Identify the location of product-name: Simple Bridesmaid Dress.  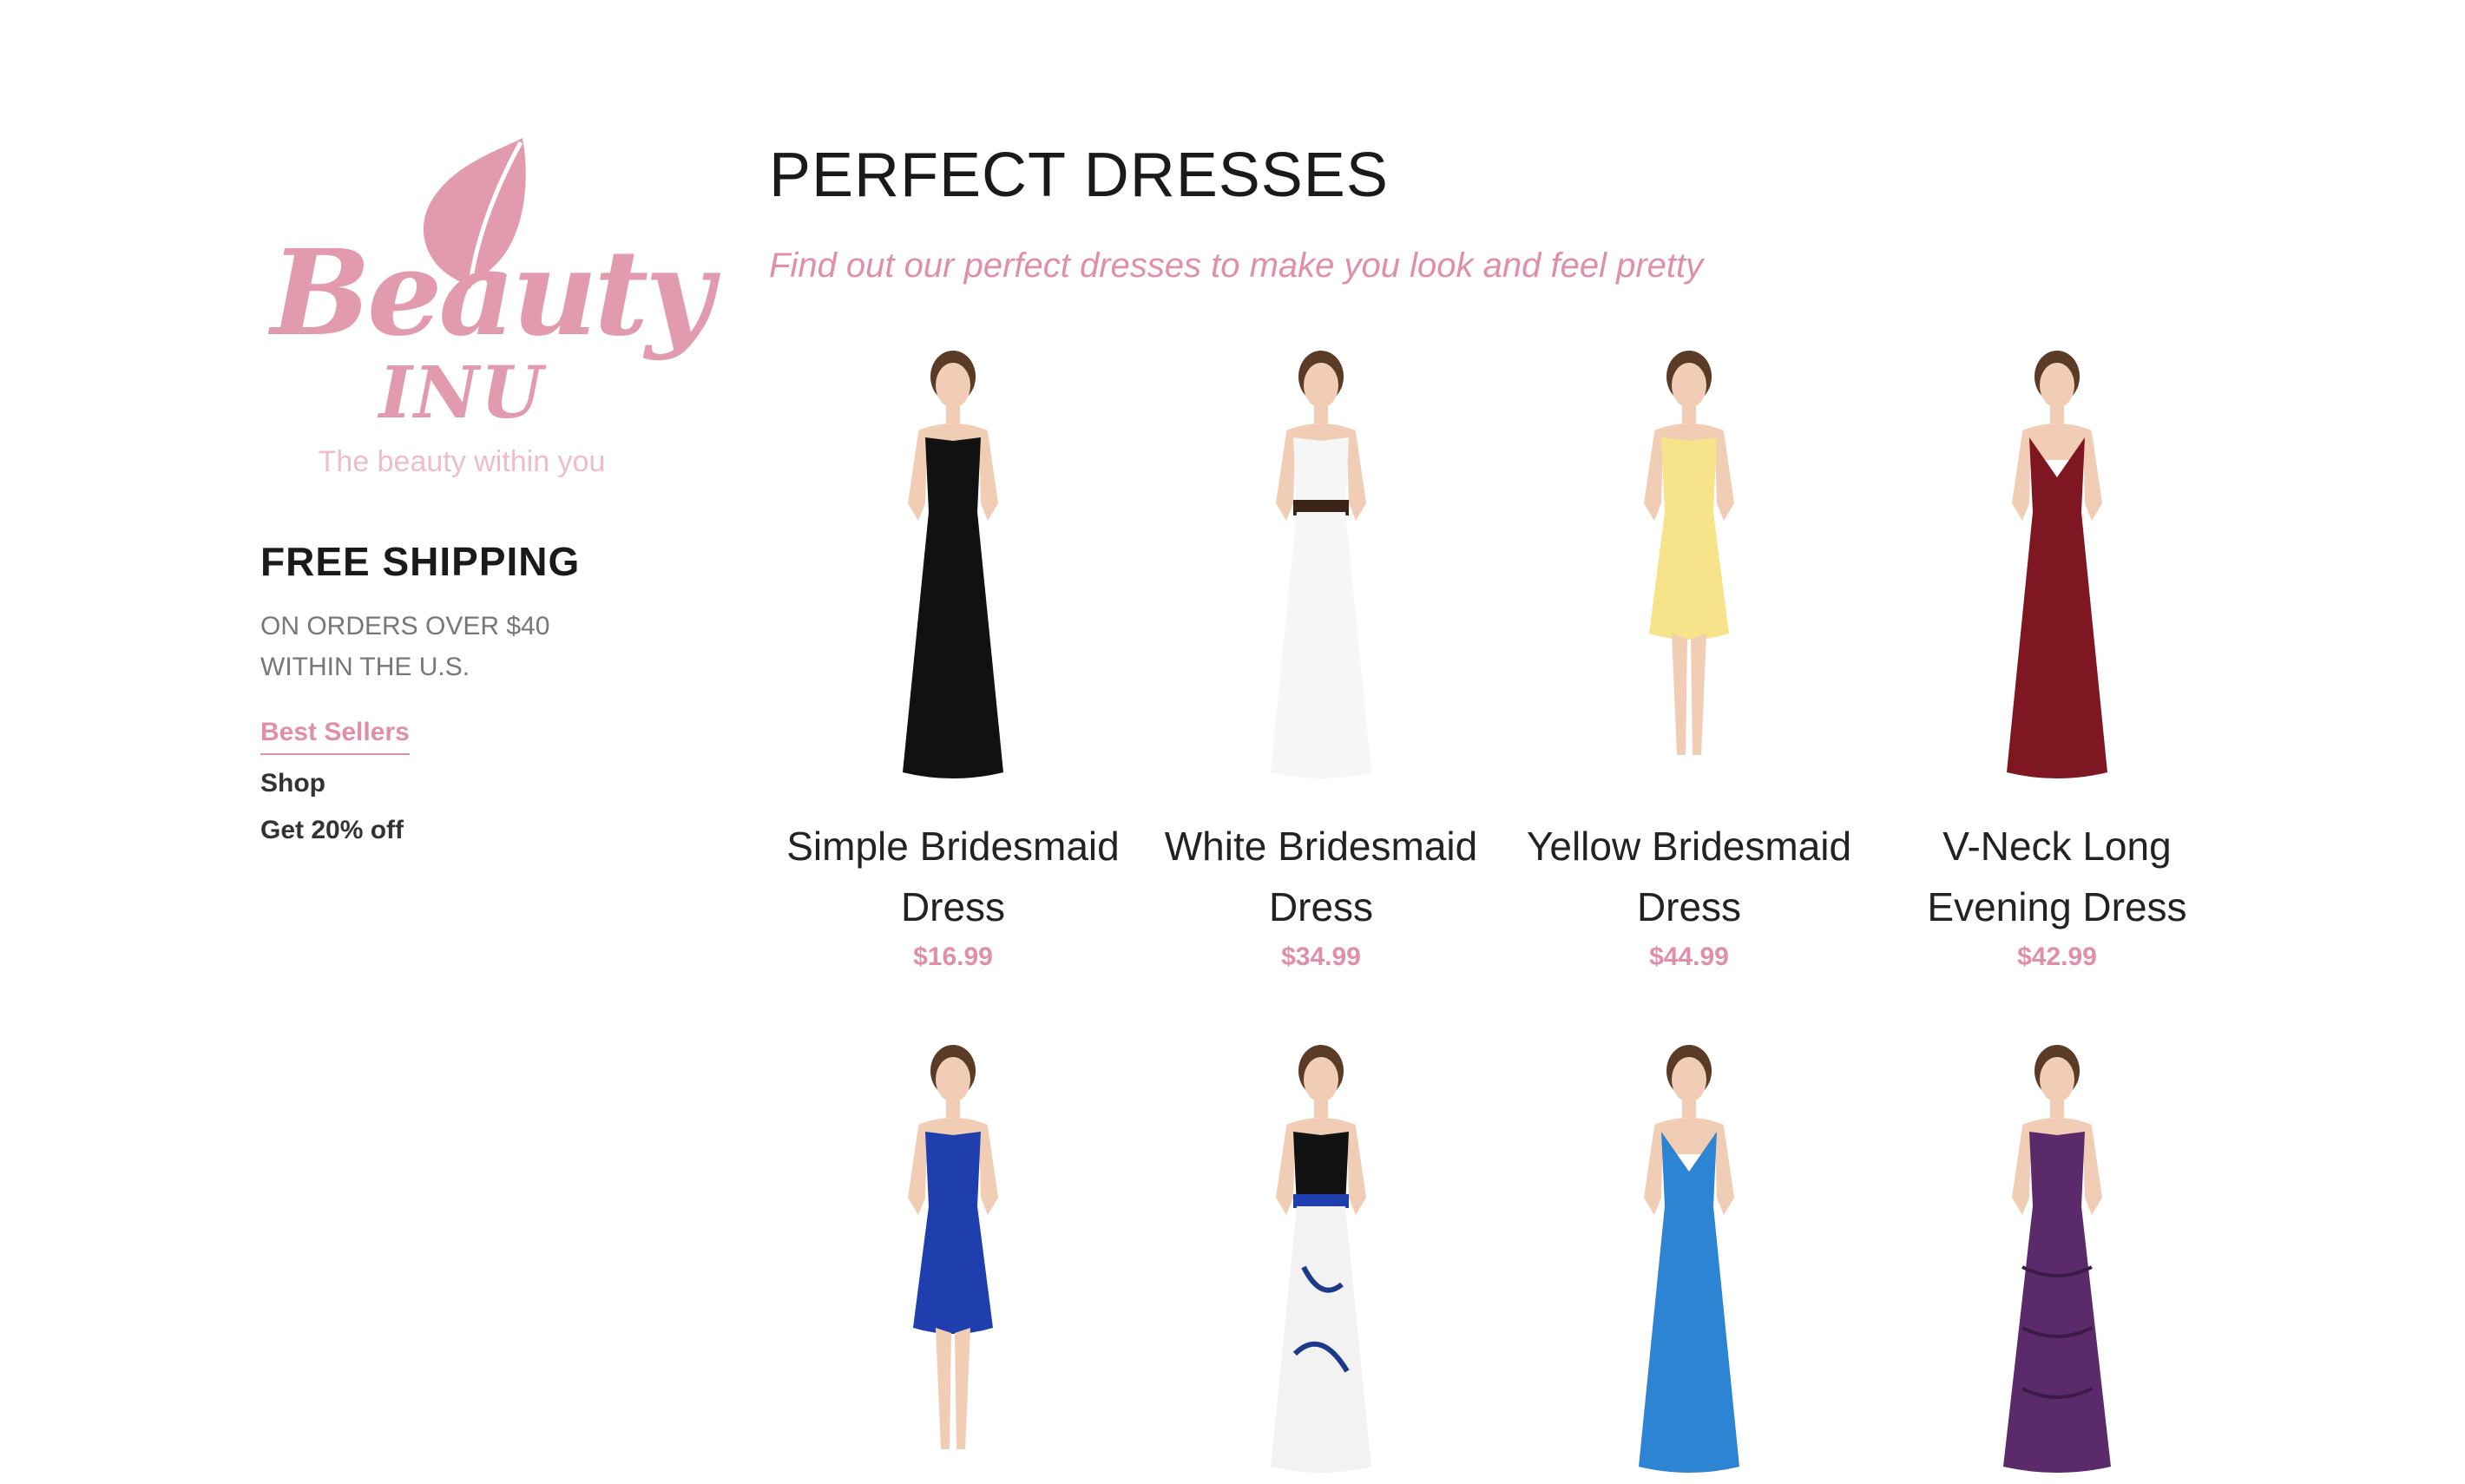
(953, 877).